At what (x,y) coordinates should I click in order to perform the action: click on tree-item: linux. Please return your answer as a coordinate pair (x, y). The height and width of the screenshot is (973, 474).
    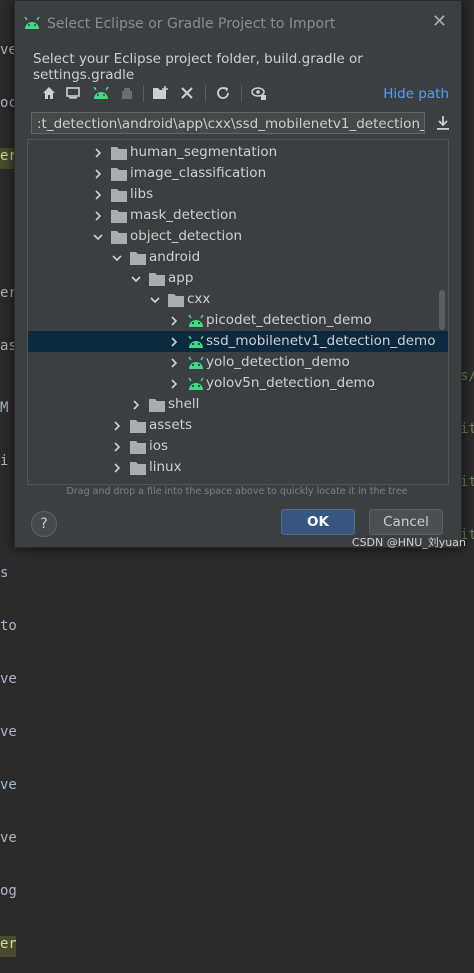
    Looking at the image, I should click on (238, 467).